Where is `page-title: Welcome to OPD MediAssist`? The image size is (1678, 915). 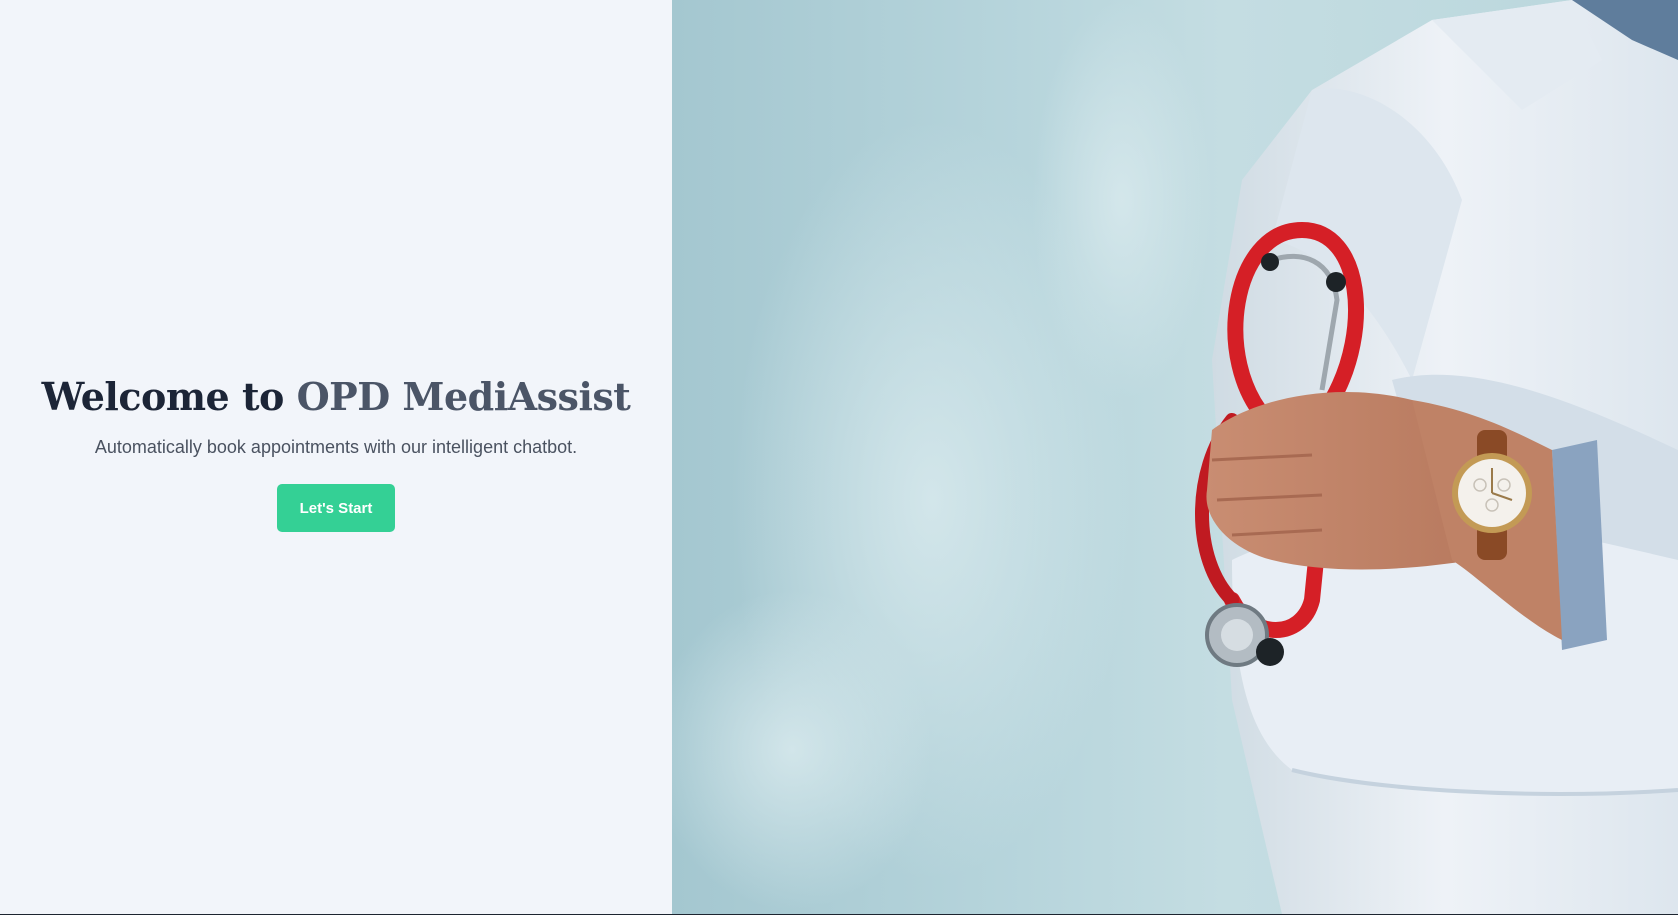 page-title: Welcome to OPD MediAssist is located at coordinates (336, 396).